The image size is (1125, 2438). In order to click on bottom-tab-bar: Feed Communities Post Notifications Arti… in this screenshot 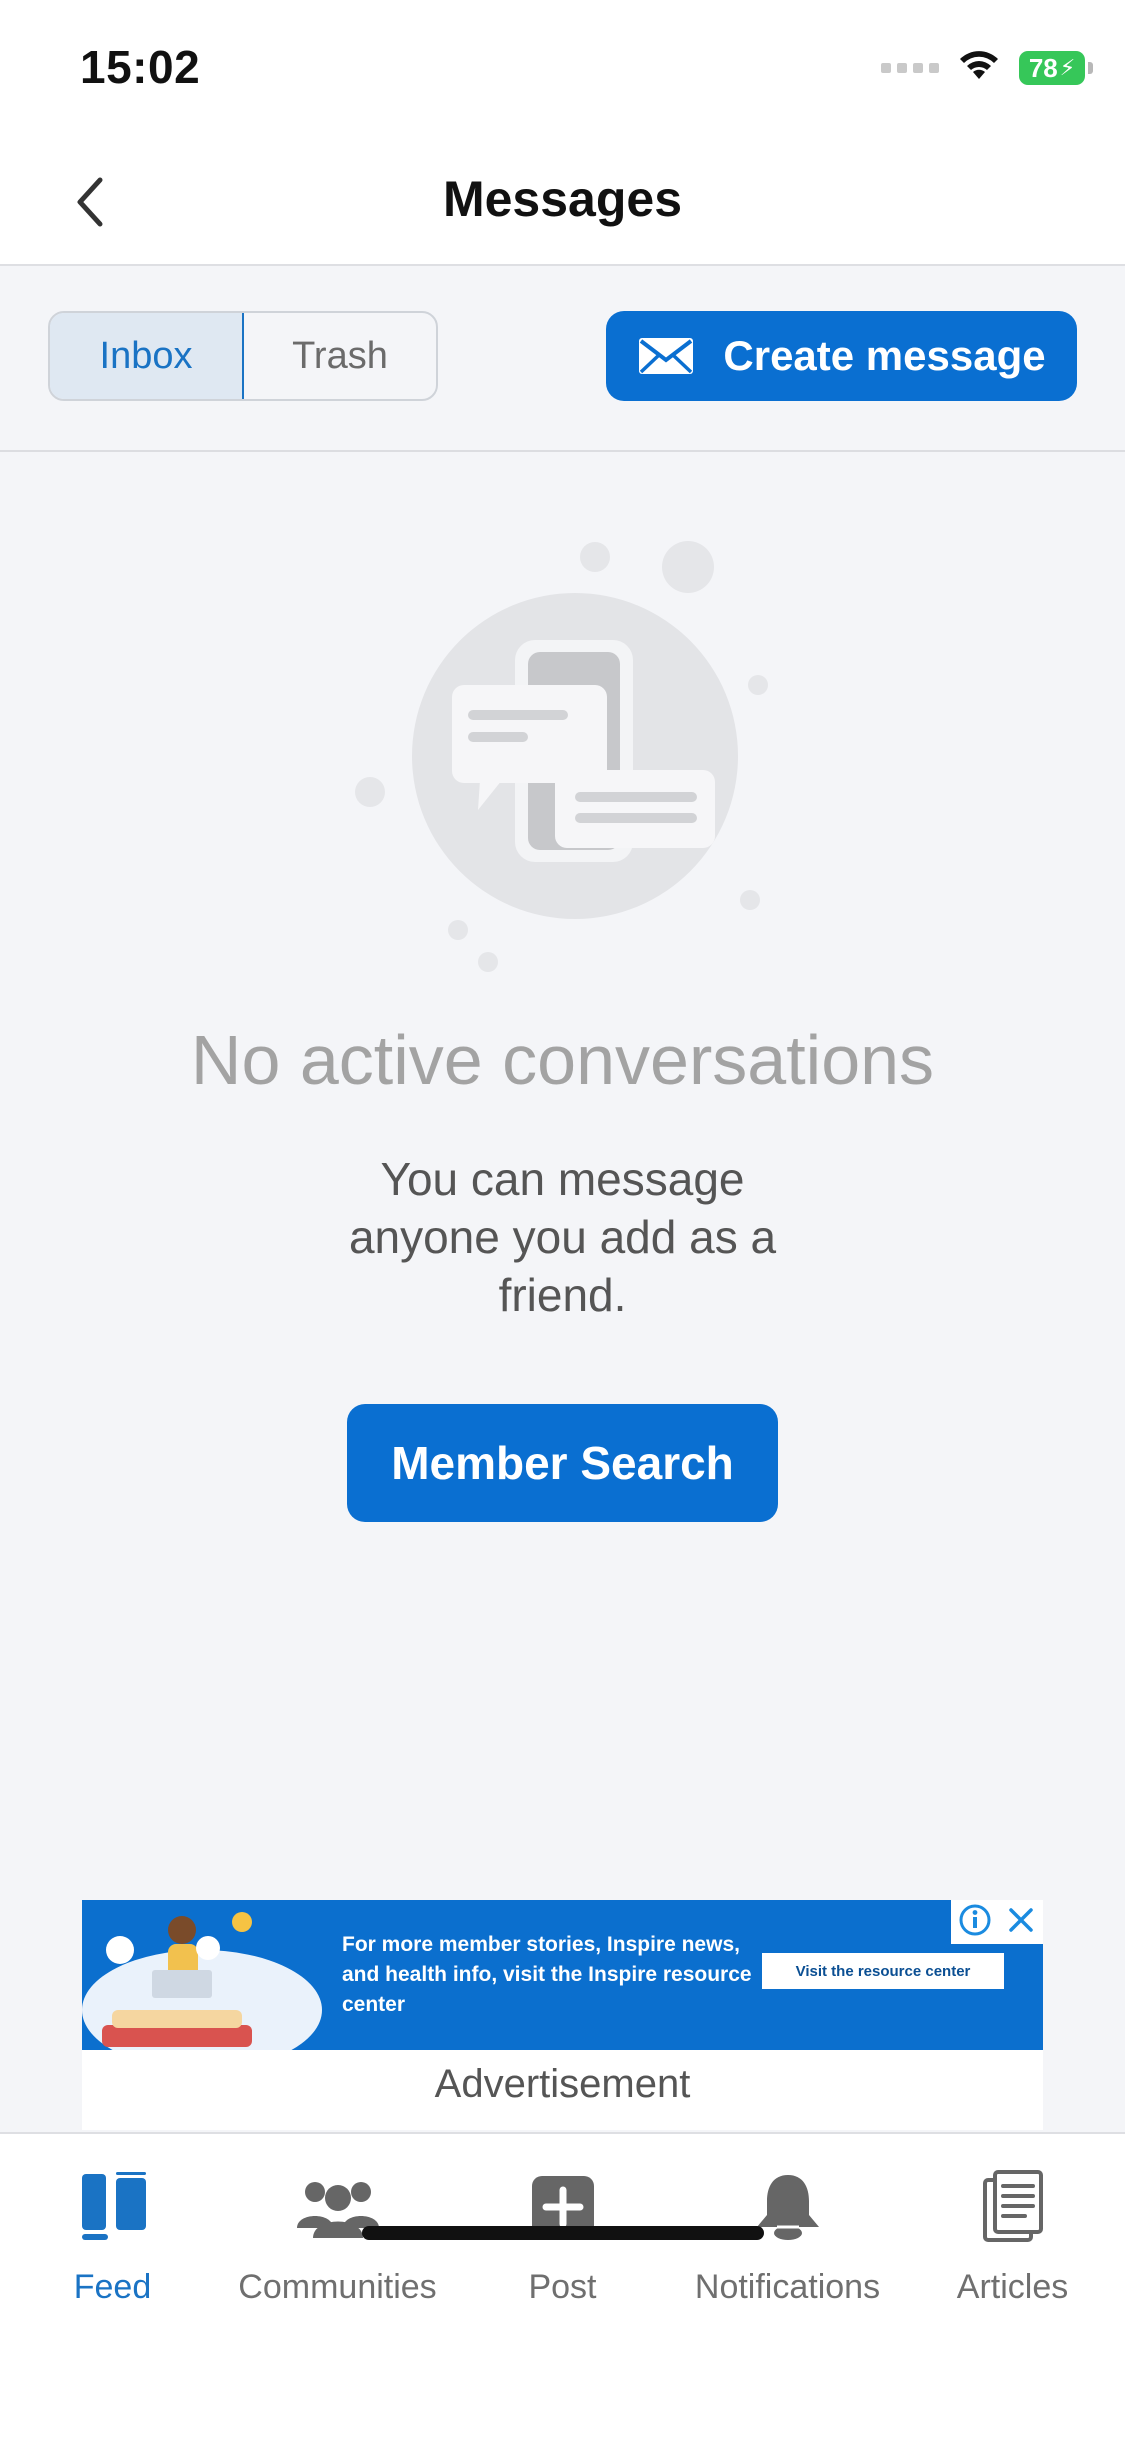, I will do `click(562, 2285)`.